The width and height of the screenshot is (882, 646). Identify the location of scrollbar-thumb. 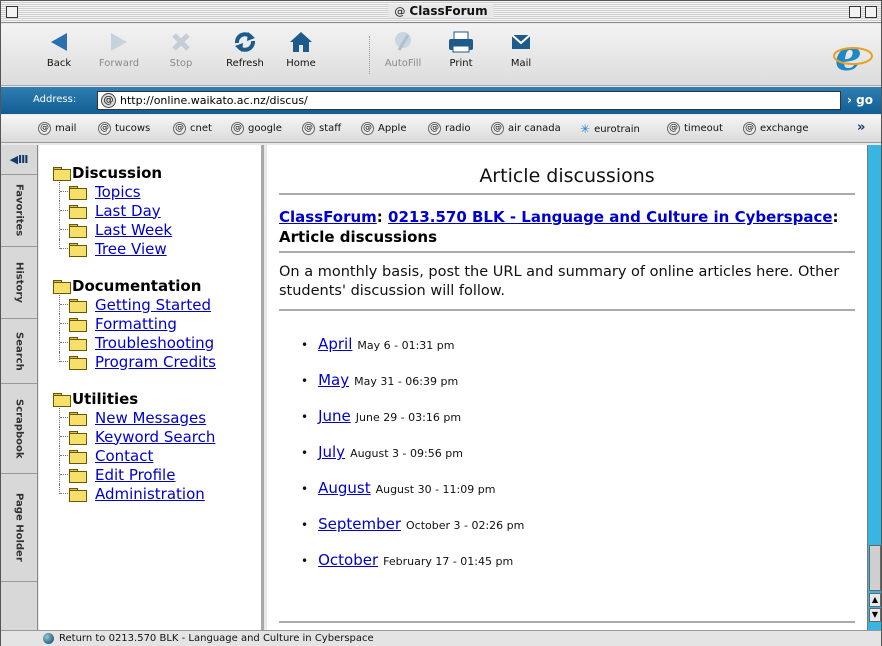
(875, 568).